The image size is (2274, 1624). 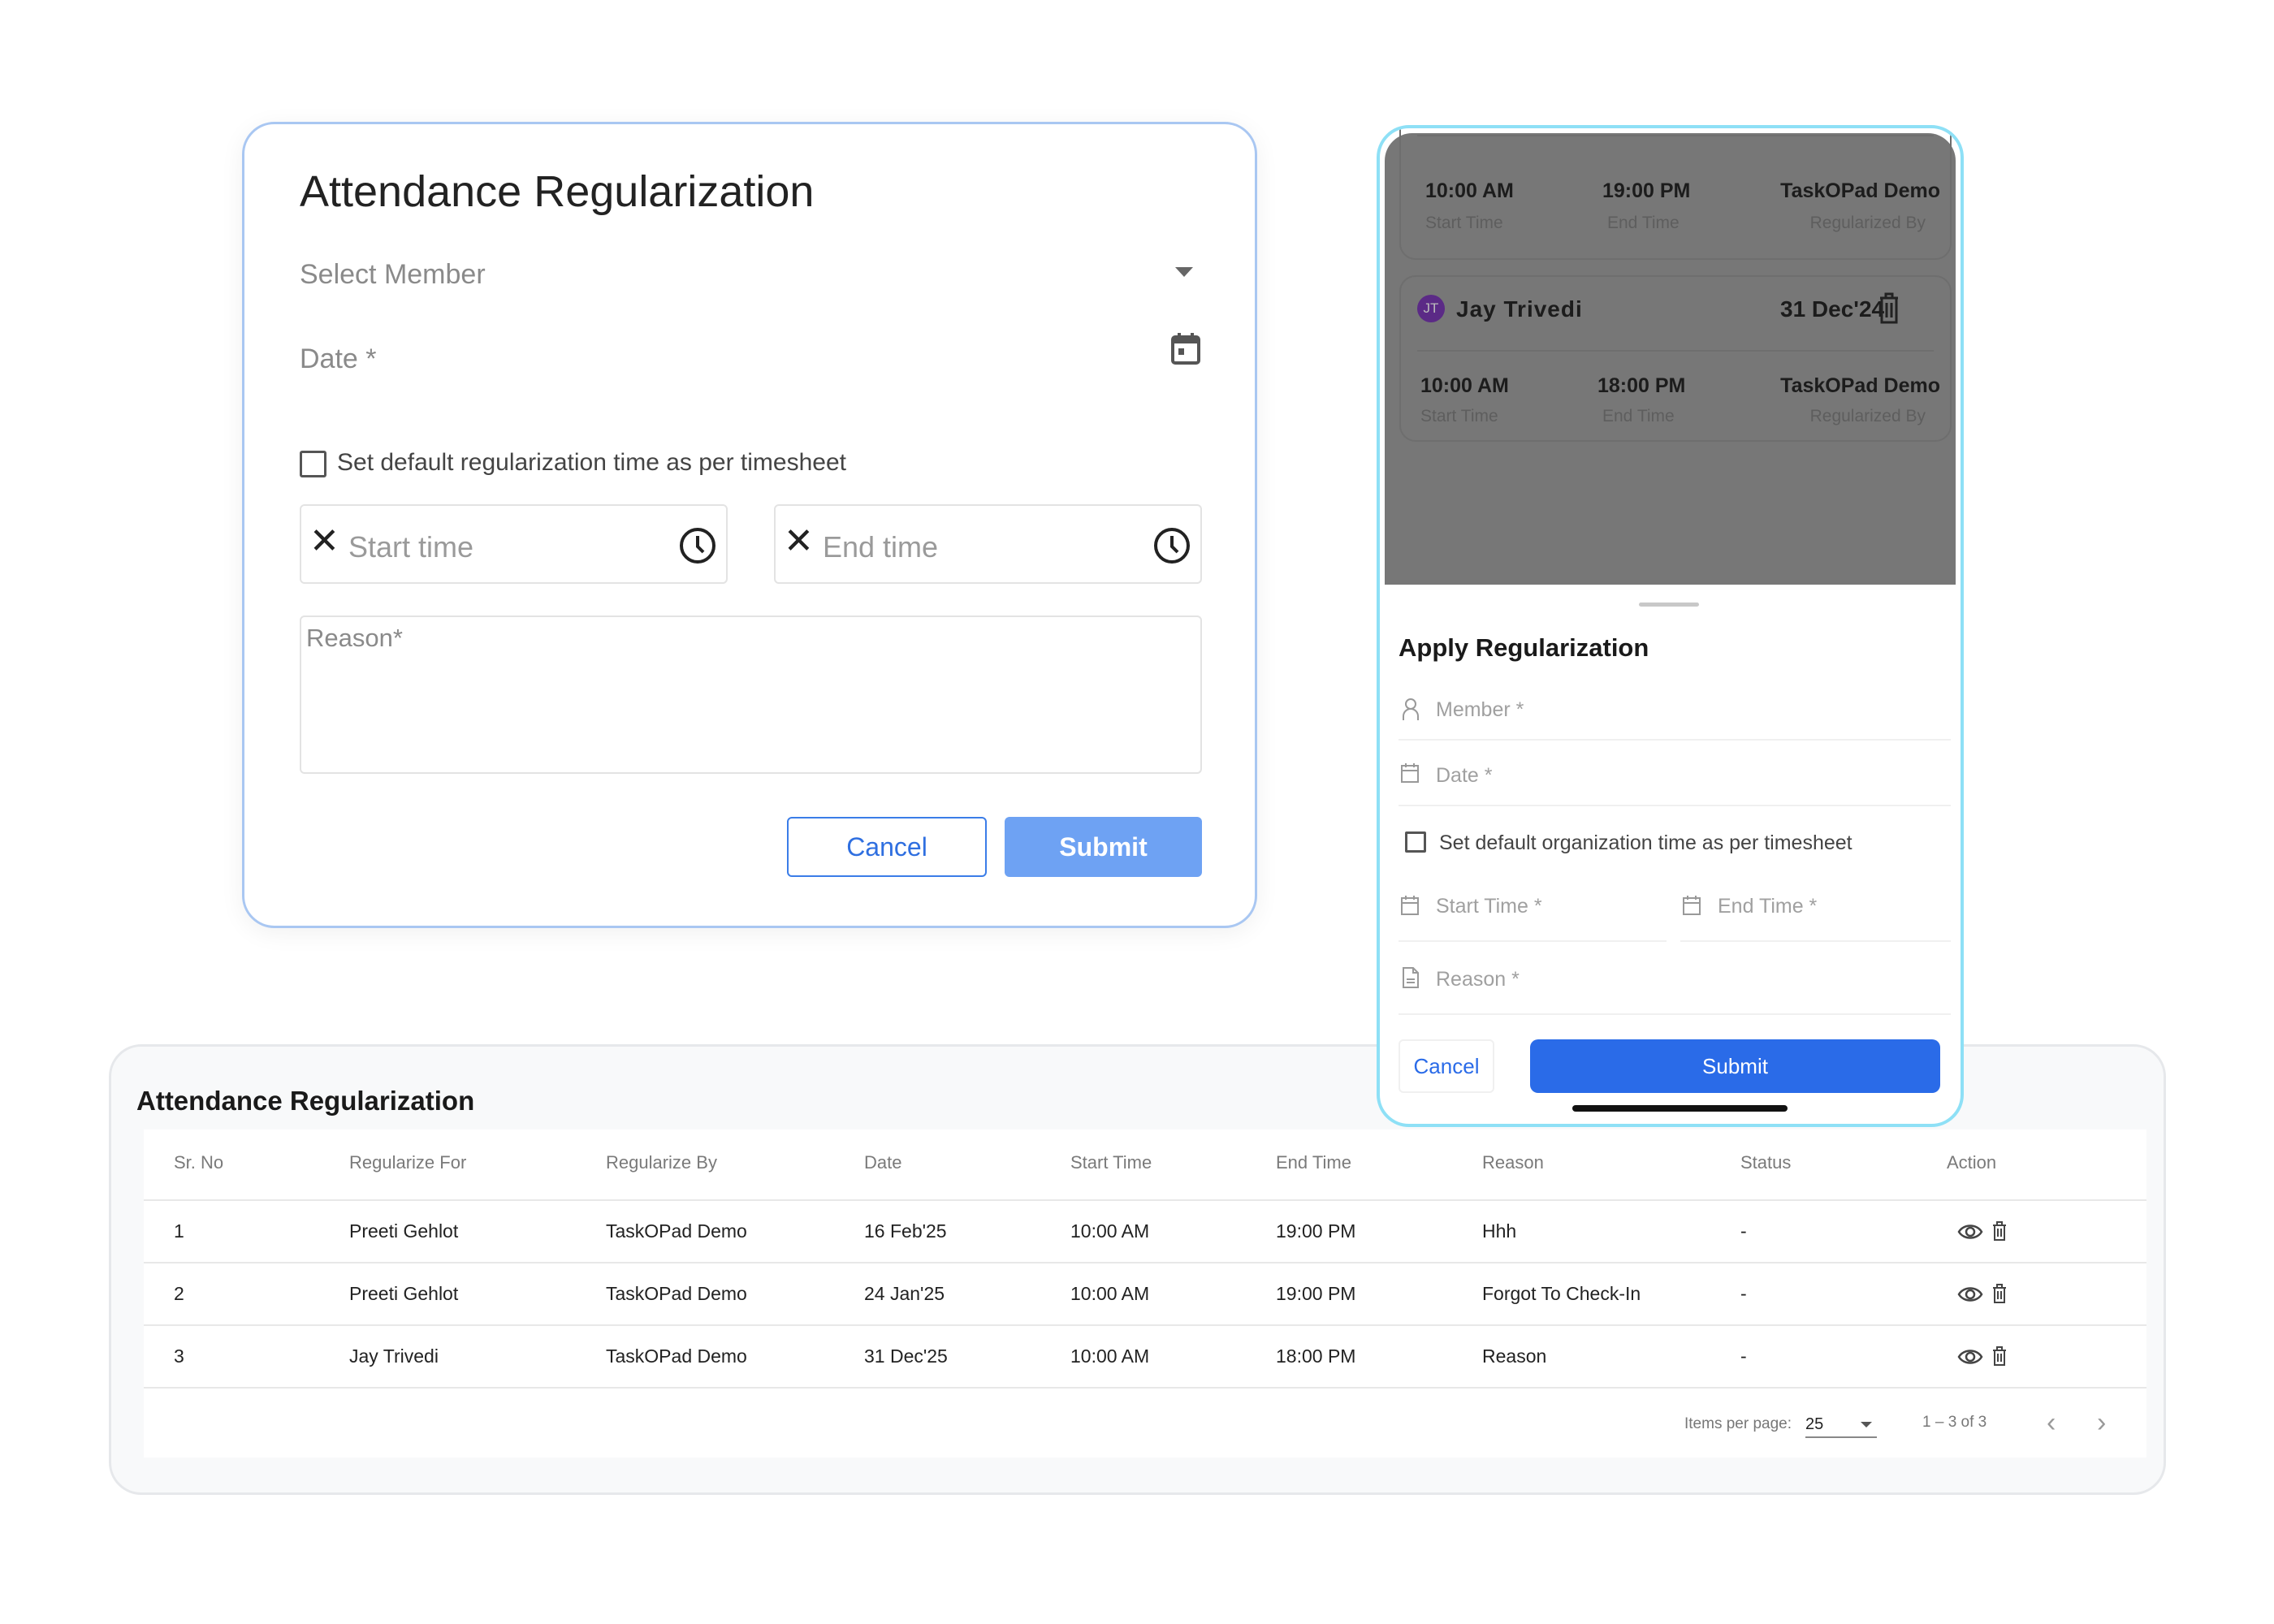 I want to click on paginator: Items per page: 25 1 – 3 of 3 ‹ ›, so click(x=1145, y=1426).